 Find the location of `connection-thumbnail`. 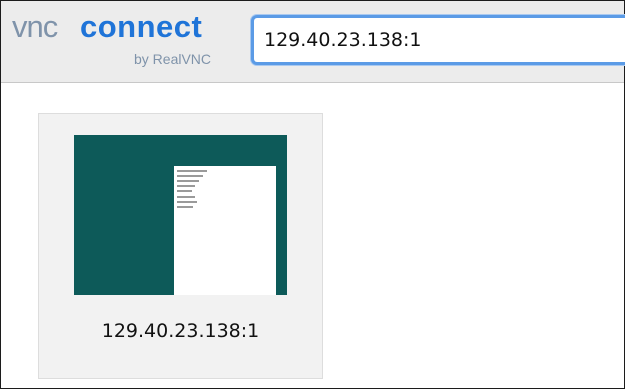

connection-thumbnail is located at coordinates (180, 215).